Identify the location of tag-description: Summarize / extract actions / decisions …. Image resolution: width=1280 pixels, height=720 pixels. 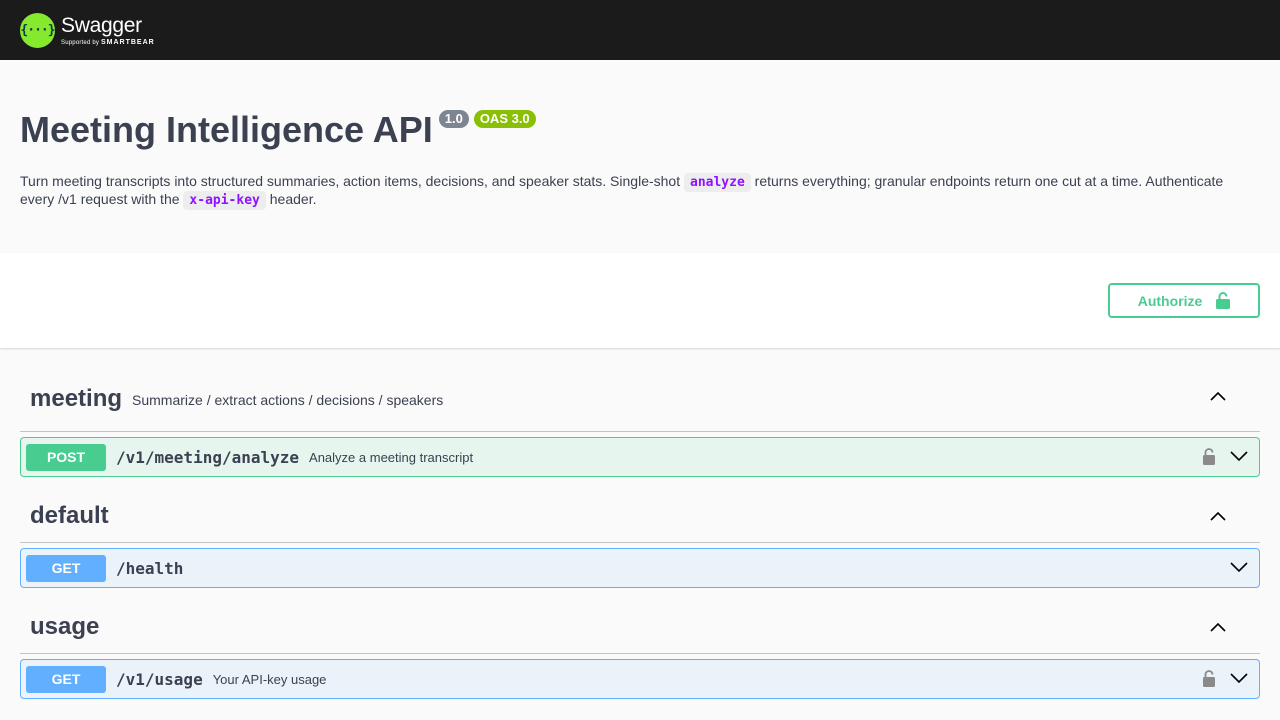
(288, 399).